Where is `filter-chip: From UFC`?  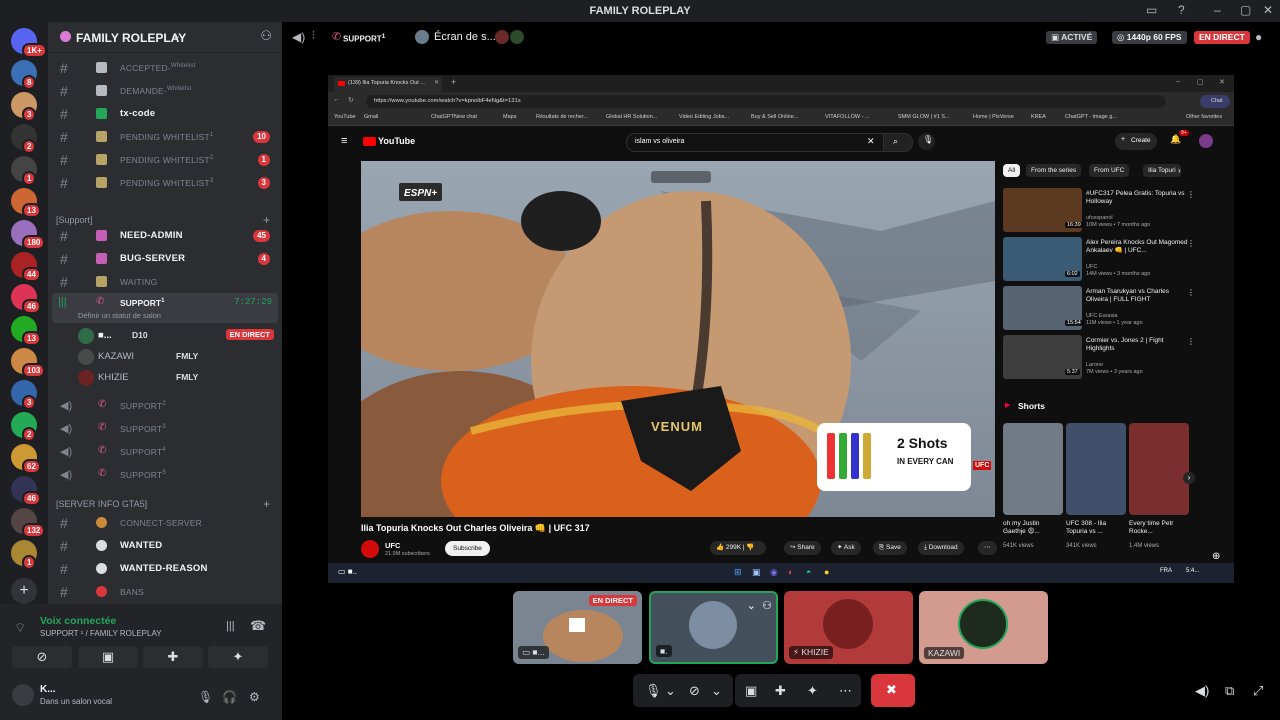 filter-chip: From UFC is located at coordinates (1109, 170).